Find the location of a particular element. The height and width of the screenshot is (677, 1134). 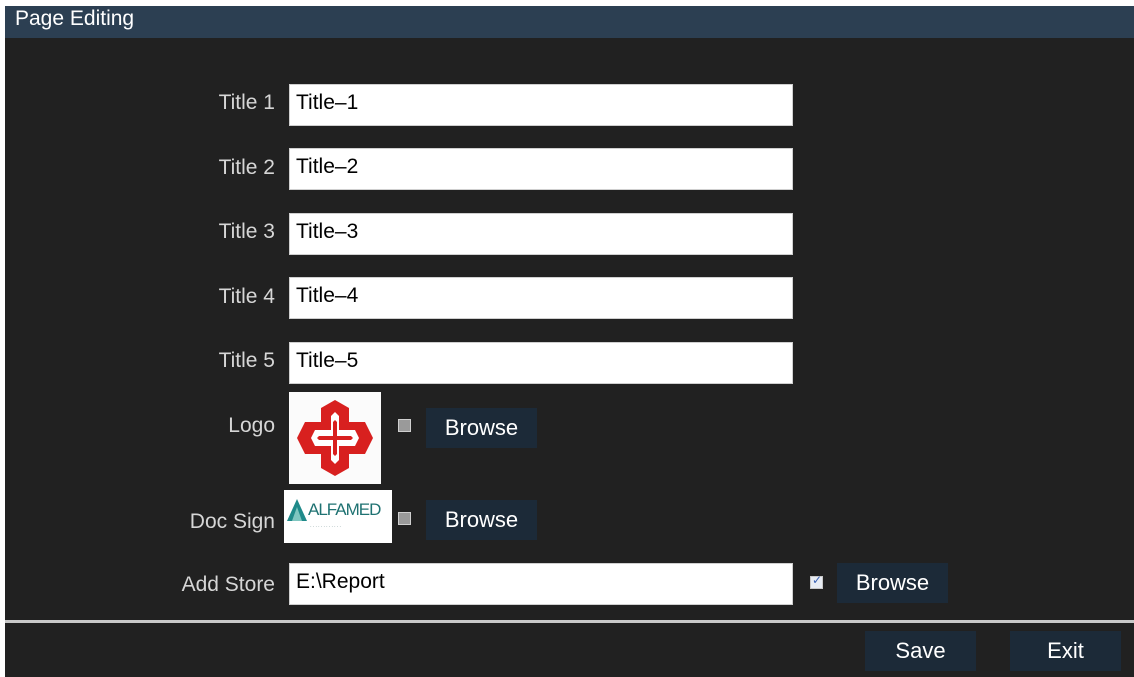

doc-sign-browse-button: Browse is located at coordinates (481, 520).